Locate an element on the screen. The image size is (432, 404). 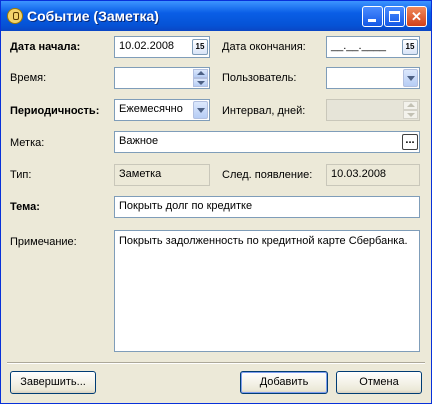
subject-field: Покрыть долг по кредитке is located at coordinates (267, 207).